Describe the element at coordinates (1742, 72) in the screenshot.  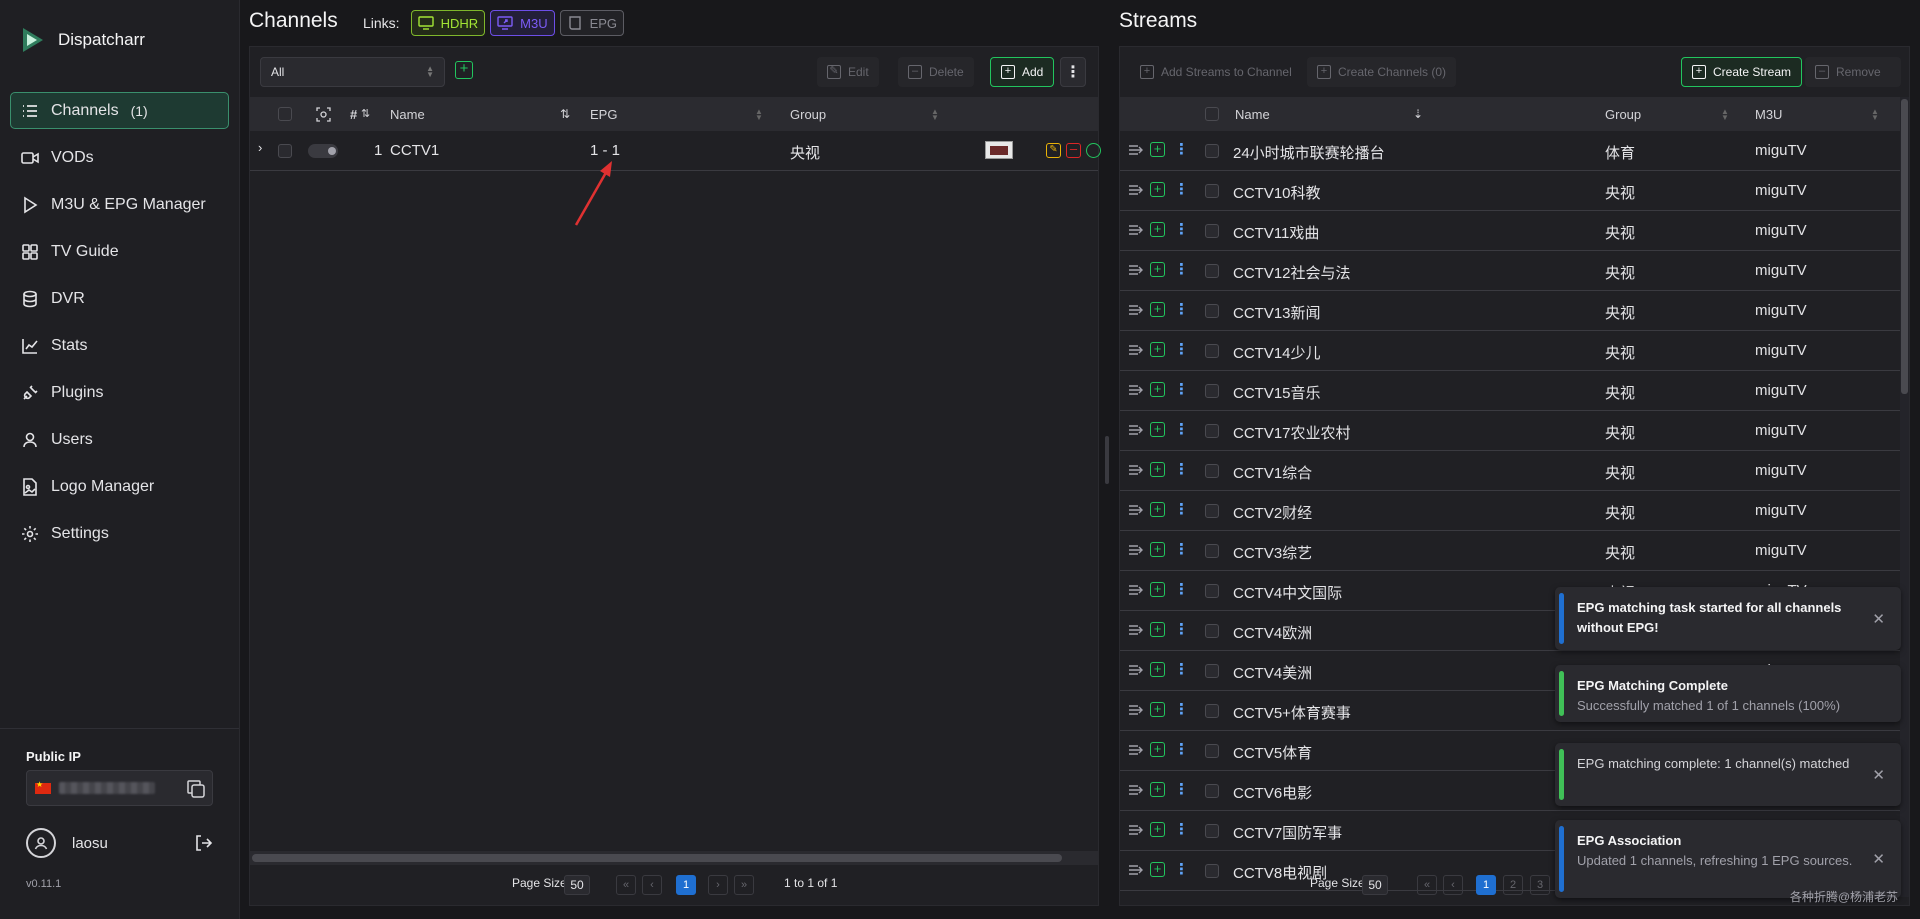
I see `create-stream-button: + Create Stream` at that location.